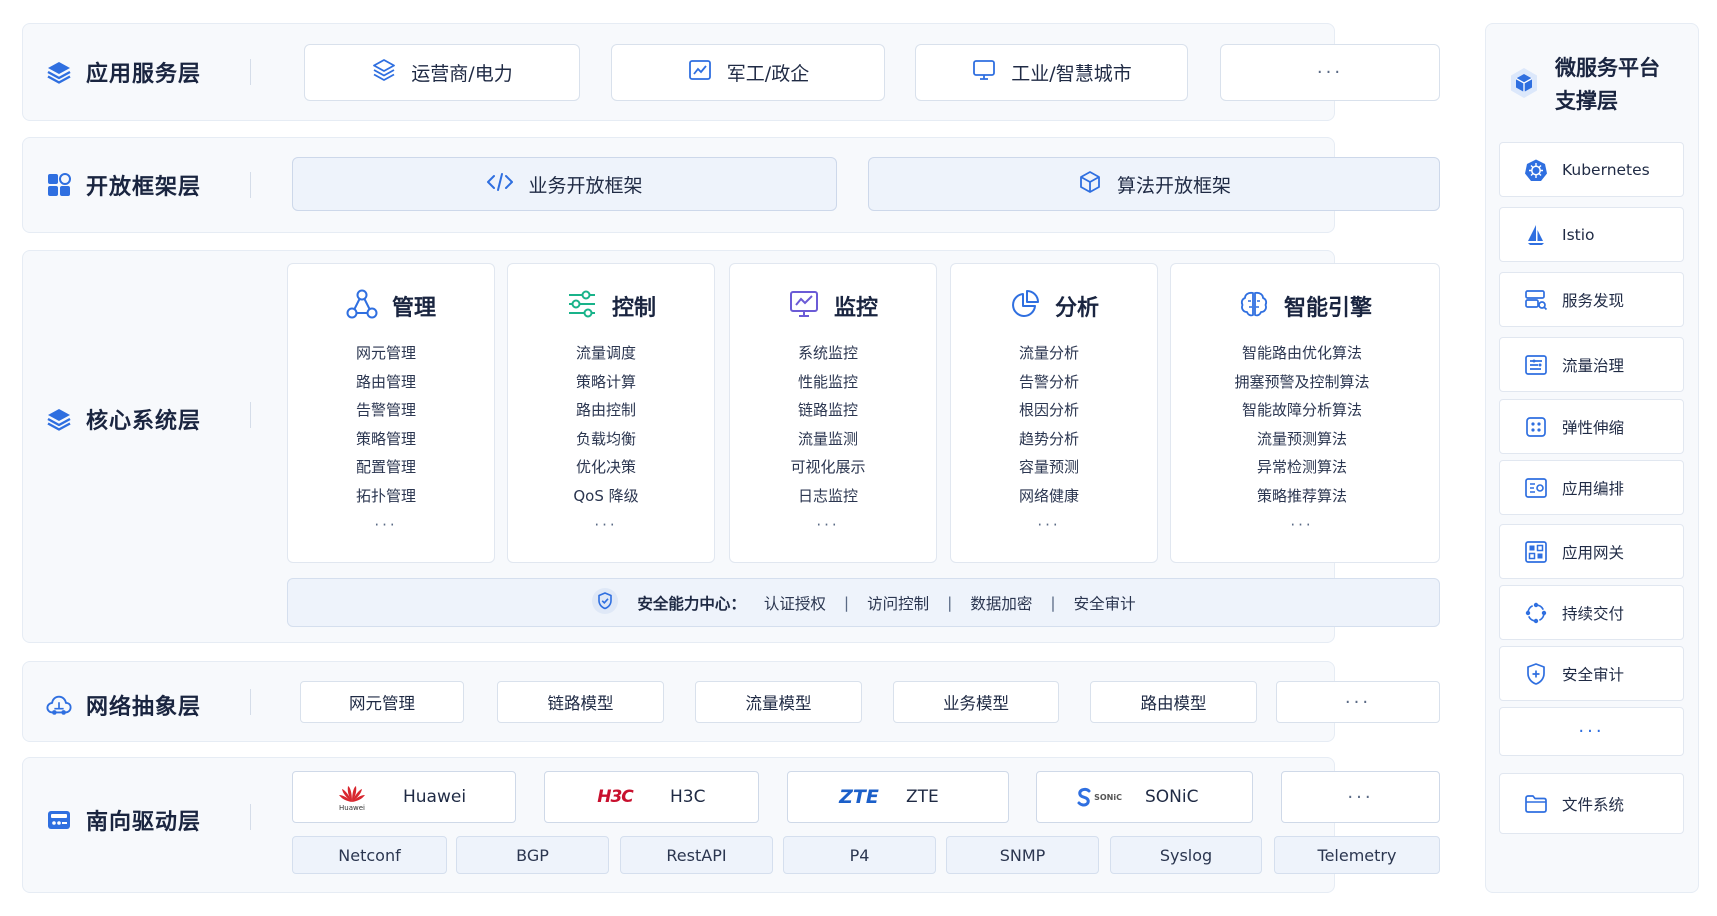 This screenshot has height=916, width=1717. Describe the element at coordinates (1048, 438) in the screenshot. I see `list-item: 趋势分析` at that location.